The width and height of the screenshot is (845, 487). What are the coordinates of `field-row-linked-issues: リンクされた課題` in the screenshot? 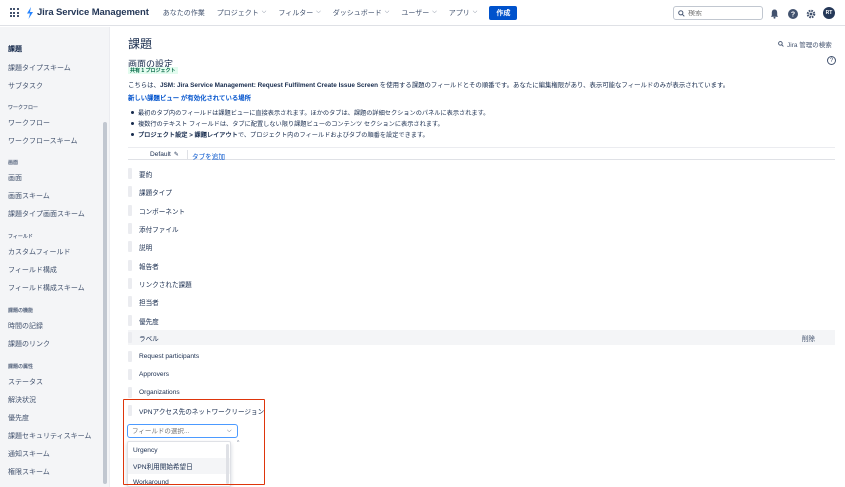 It's located at (481, 283).